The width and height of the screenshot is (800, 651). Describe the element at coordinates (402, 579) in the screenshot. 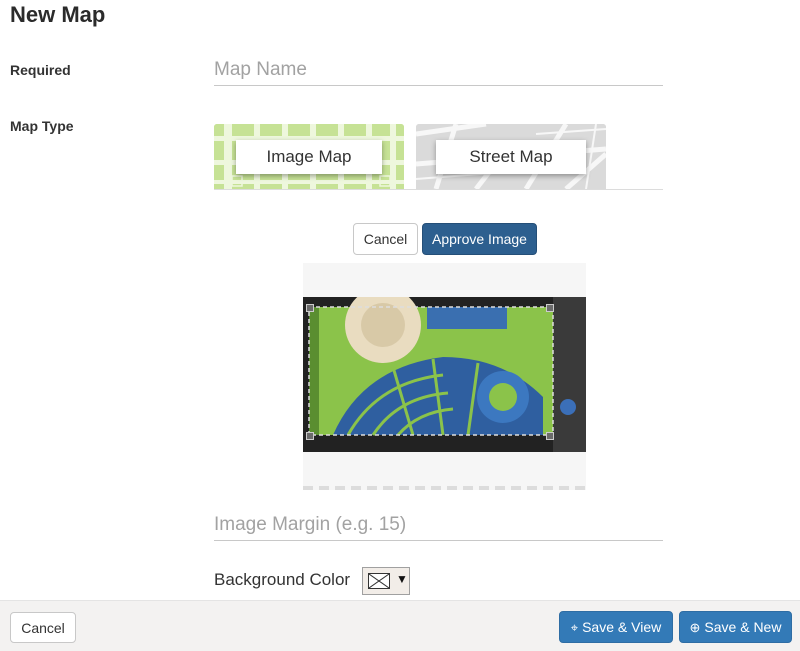

I see `caret-down-icon: ▼` at that location.